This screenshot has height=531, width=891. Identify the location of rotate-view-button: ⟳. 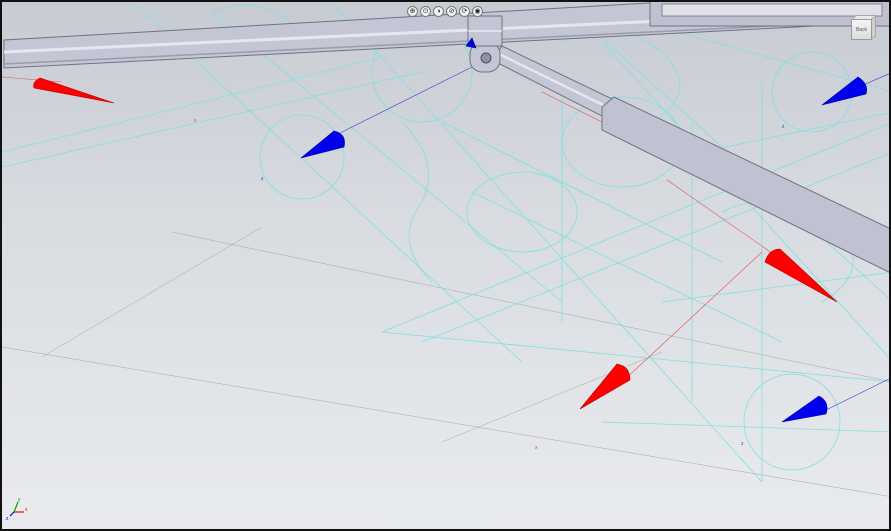
(464, 11).